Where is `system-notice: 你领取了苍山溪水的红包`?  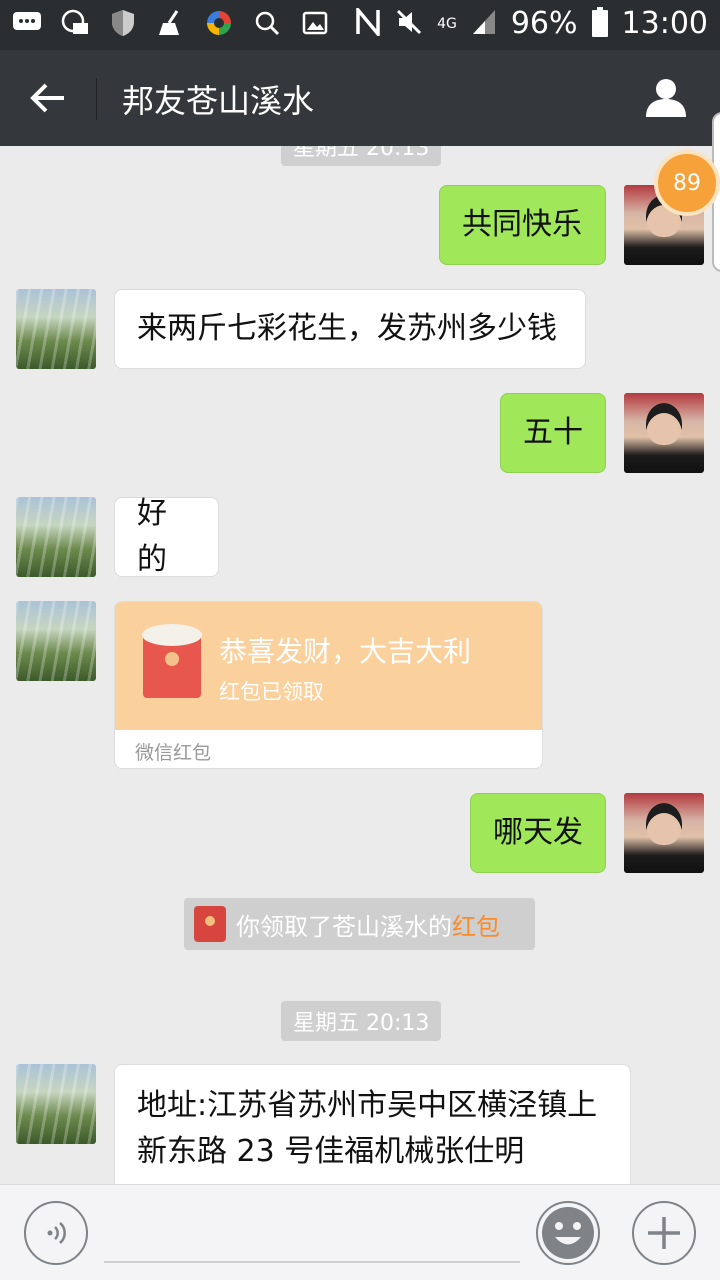 system-notice: 你领取了苍山溪水的红包 is located at coordinates (359, 924).